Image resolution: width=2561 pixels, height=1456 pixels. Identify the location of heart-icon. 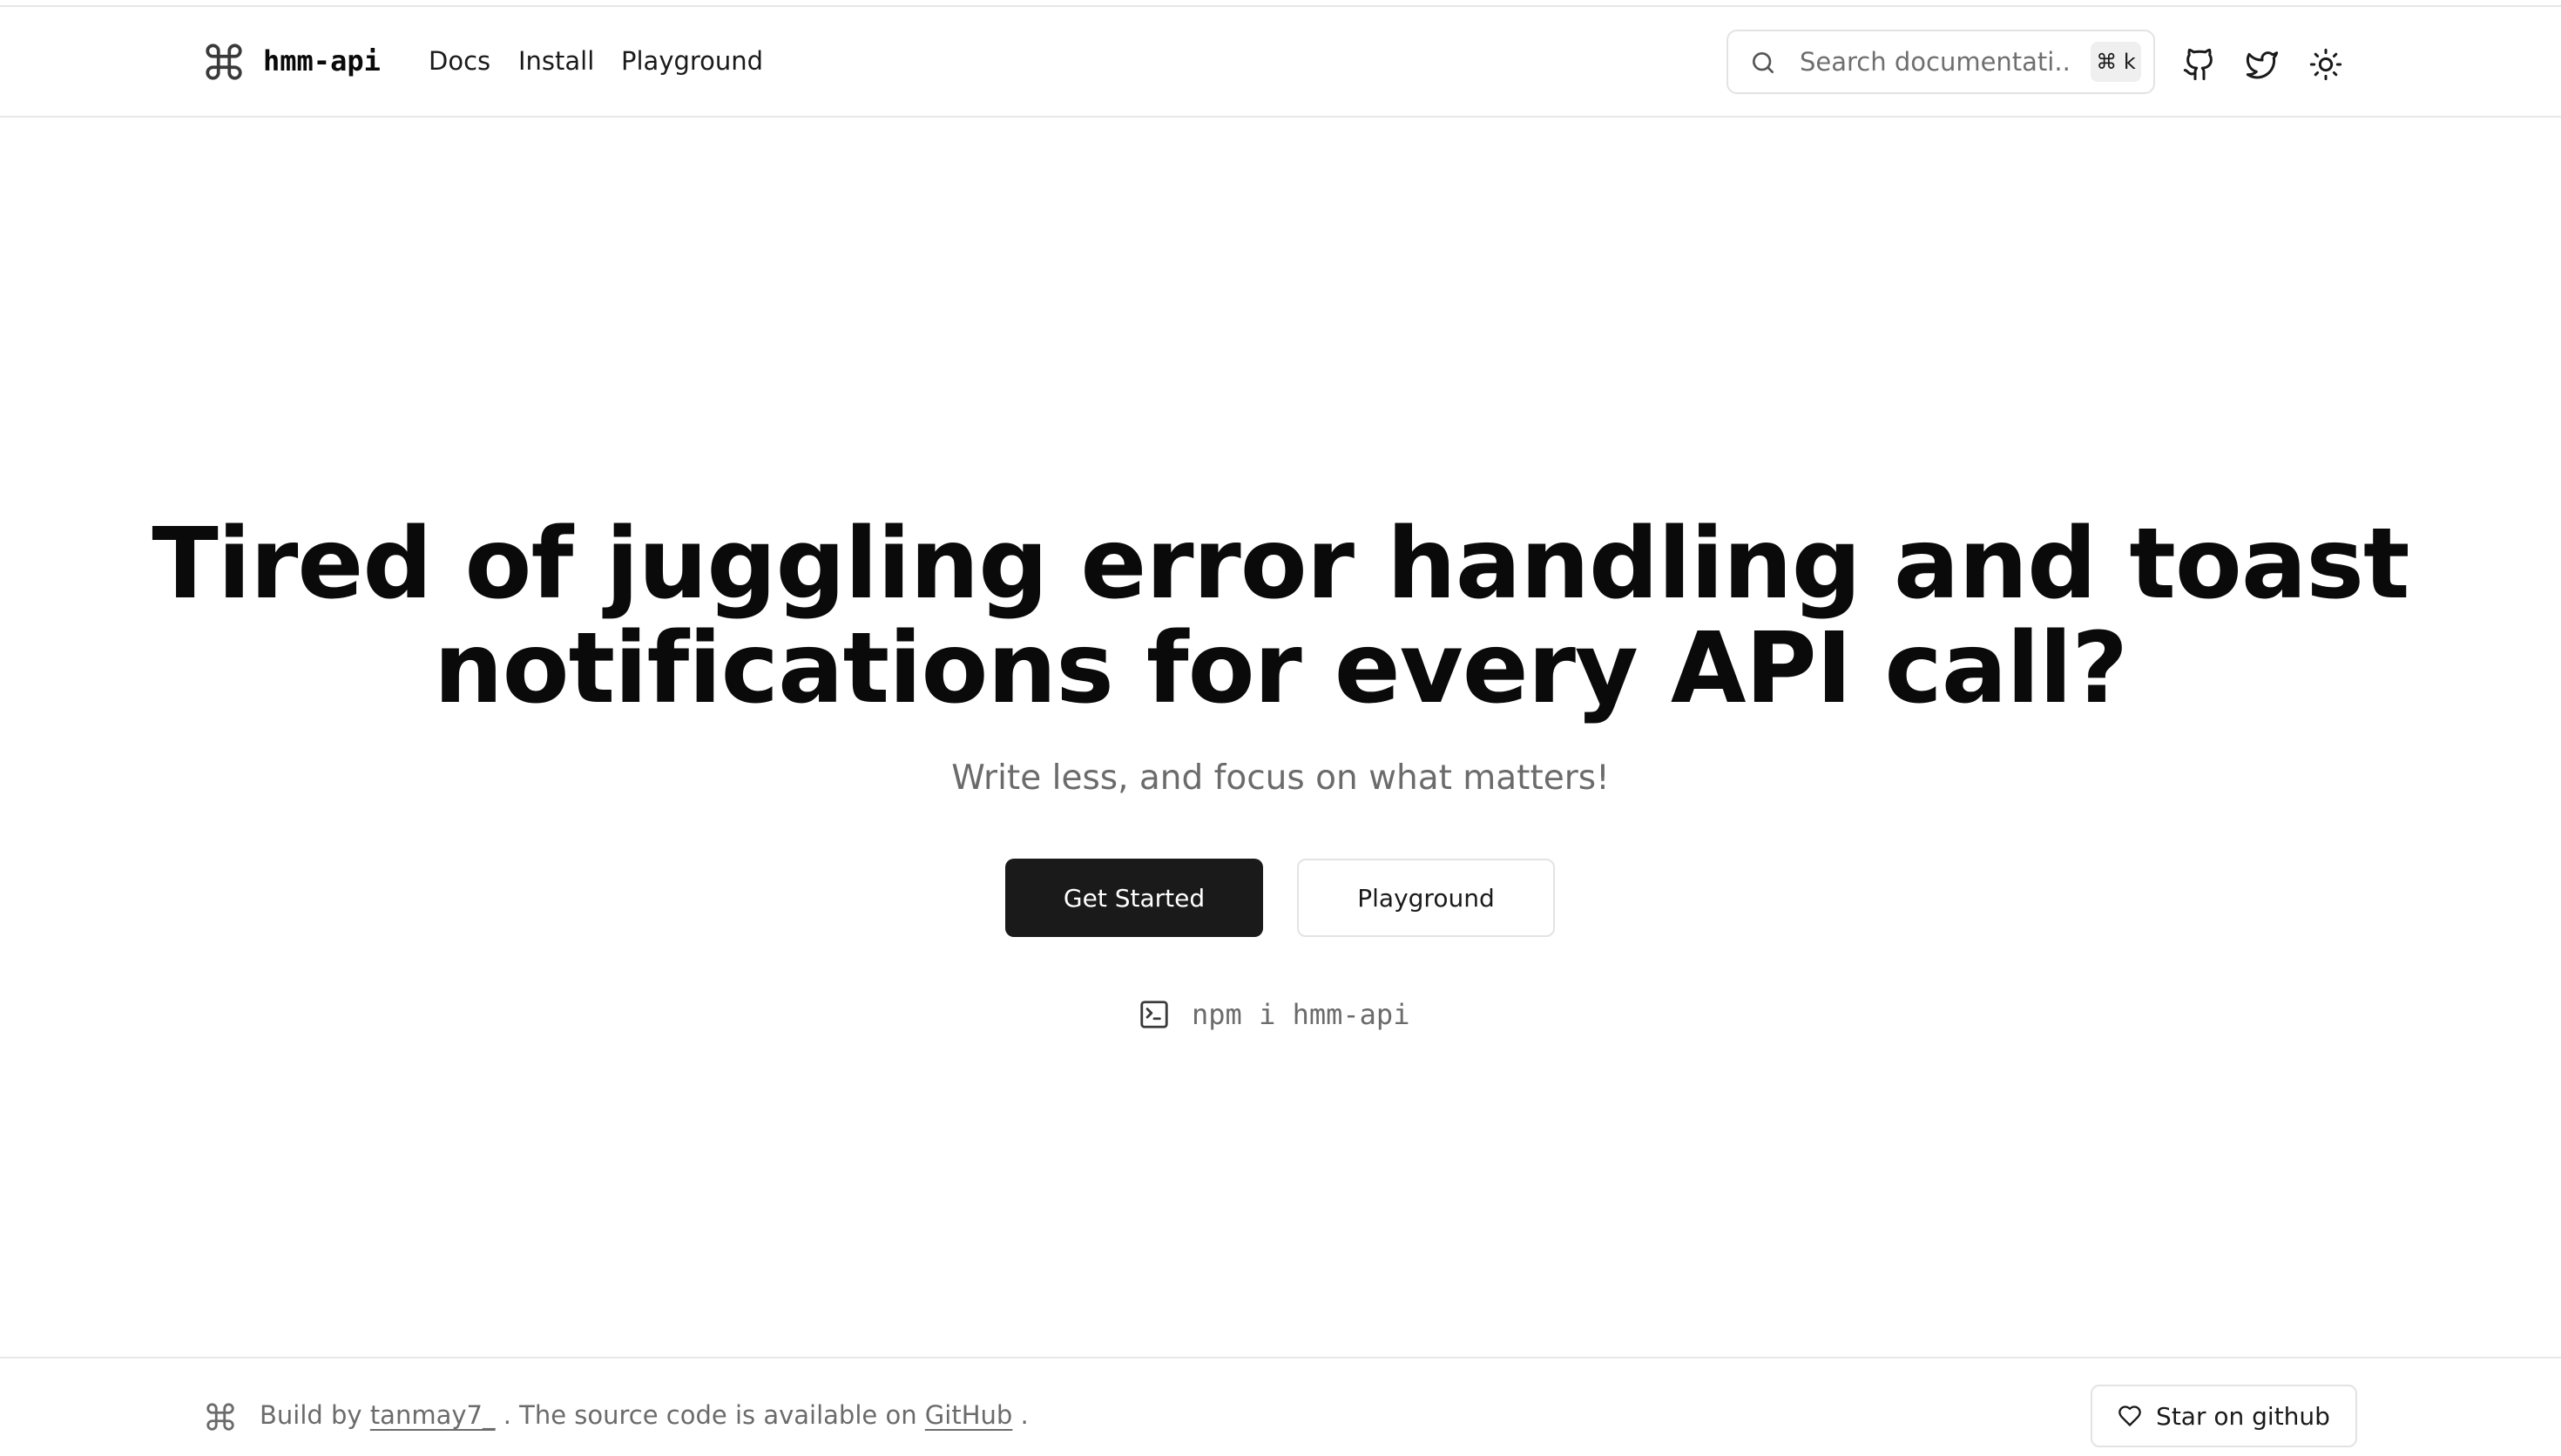
(2129, 1415).